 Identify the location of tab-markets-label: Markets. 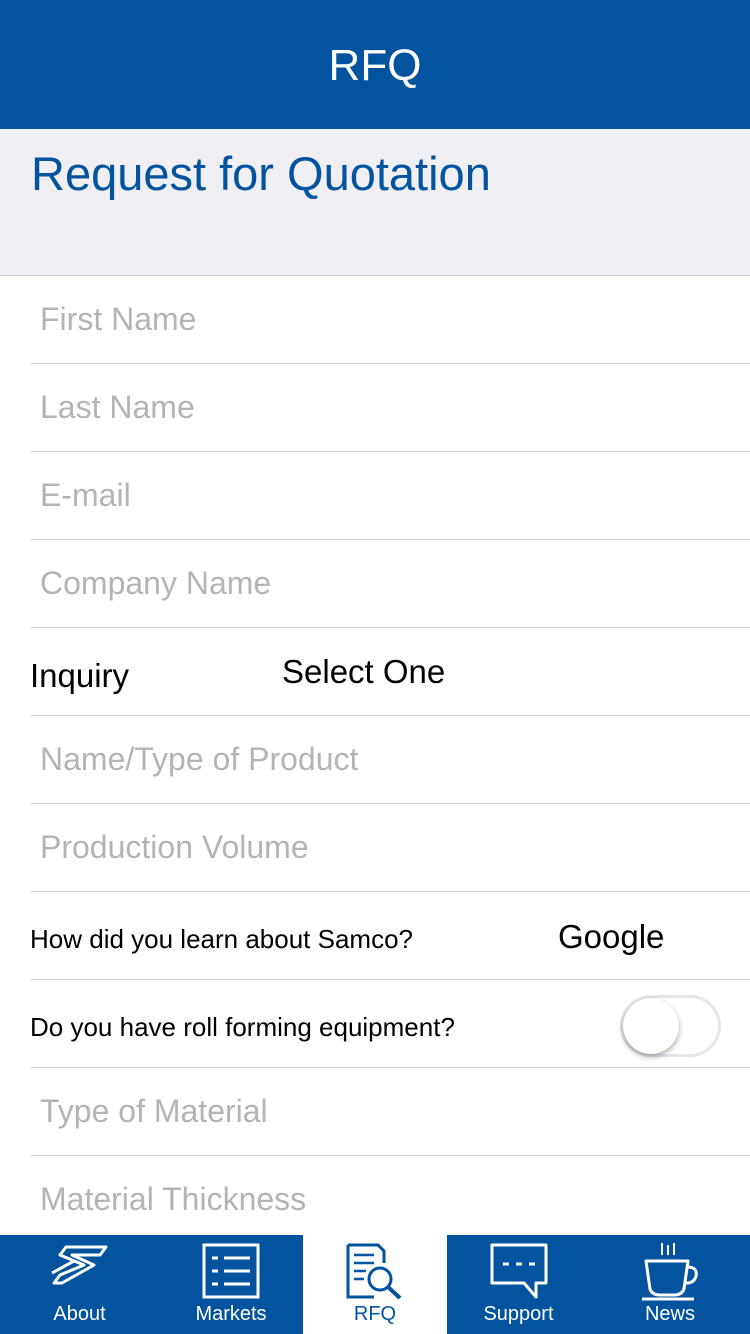
(231, 1314).